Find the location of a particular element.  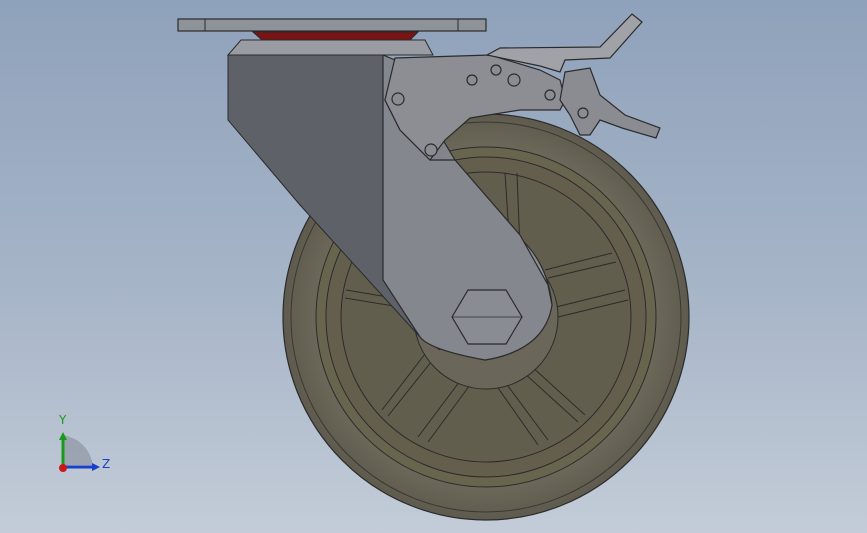

swivel-housing is located at coordinates (330, 47).